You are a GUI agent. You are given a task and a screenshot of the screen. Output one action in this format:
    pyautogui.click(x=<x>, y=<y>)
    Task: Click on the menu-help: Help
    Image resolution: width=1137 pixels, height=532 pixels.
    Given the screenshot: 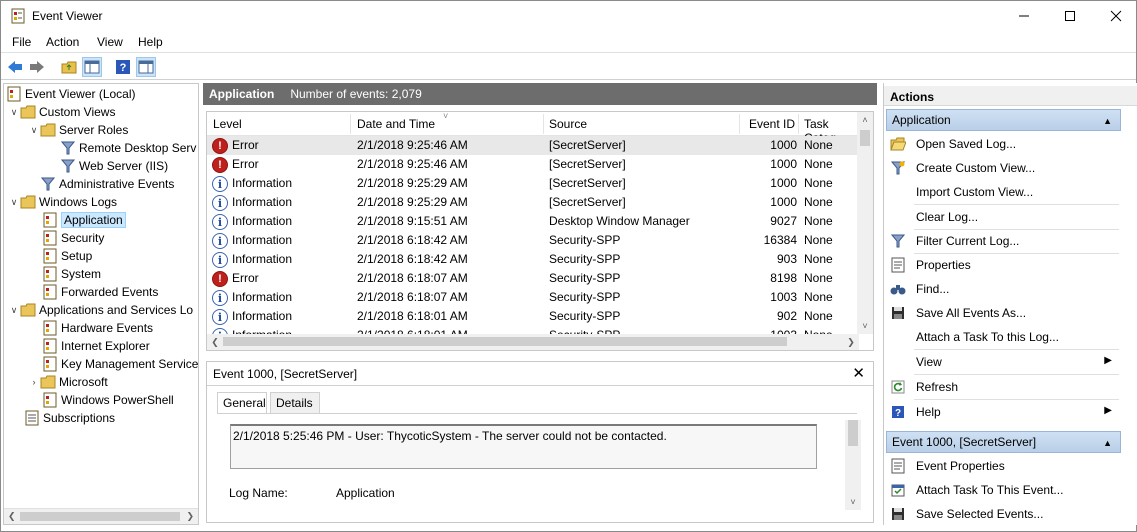 What is the action you would take?
    pyautogui.click(x=150, y=42)
    